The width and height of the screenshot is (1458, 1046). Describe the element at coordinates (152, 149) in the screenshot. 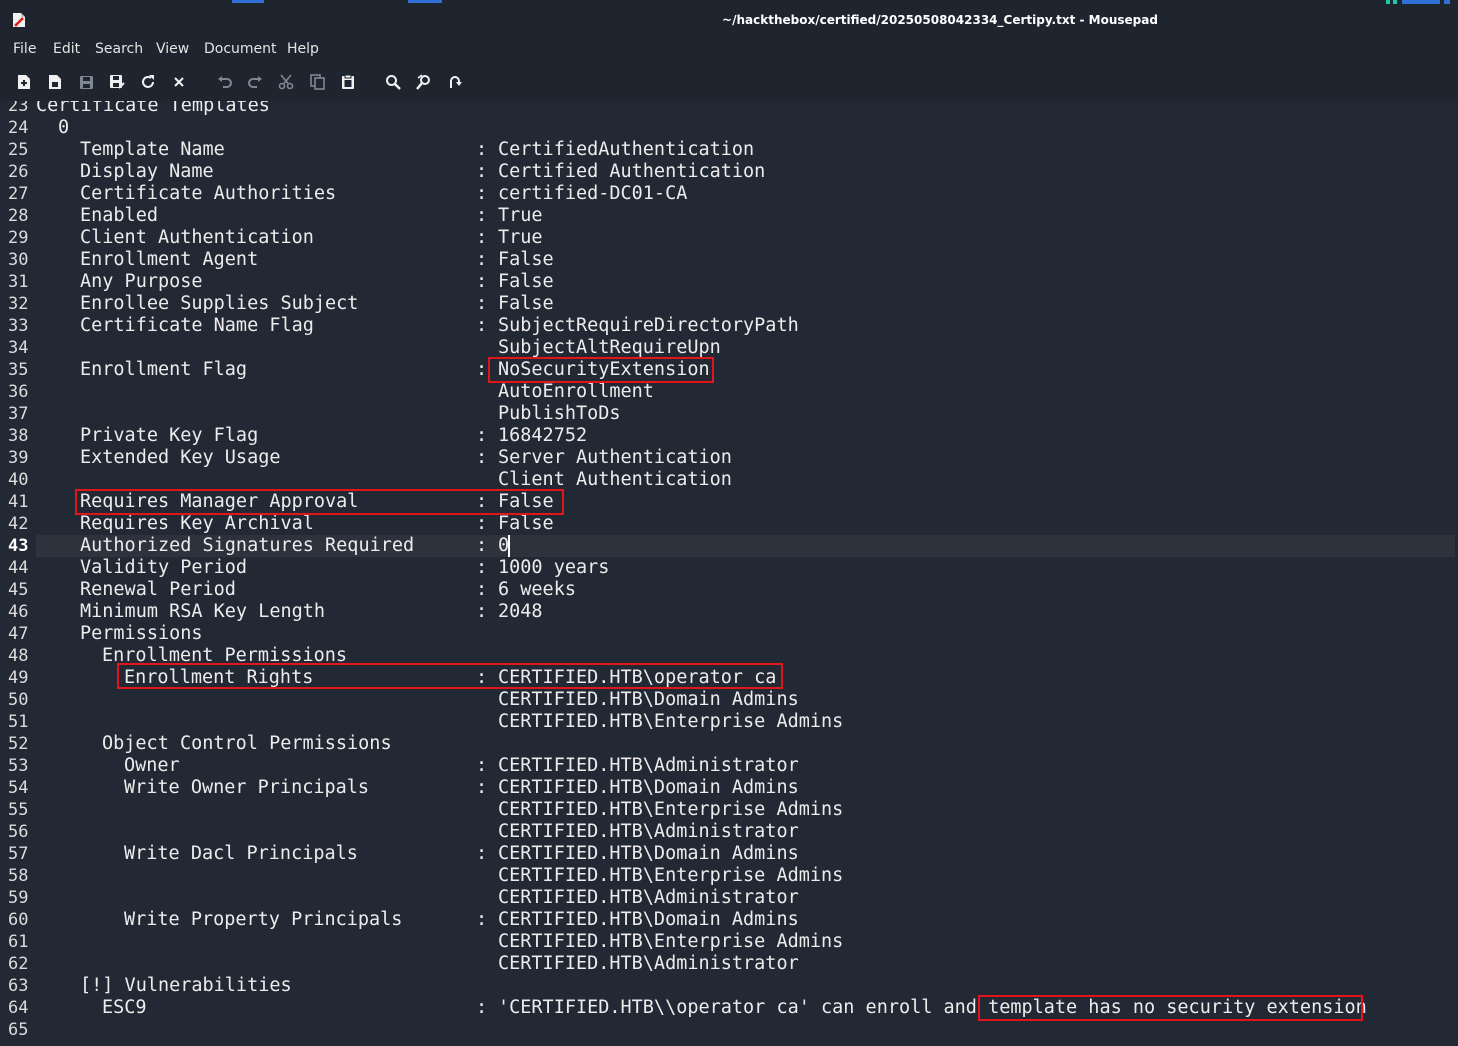

I see `field-name: Template Name` at that location.